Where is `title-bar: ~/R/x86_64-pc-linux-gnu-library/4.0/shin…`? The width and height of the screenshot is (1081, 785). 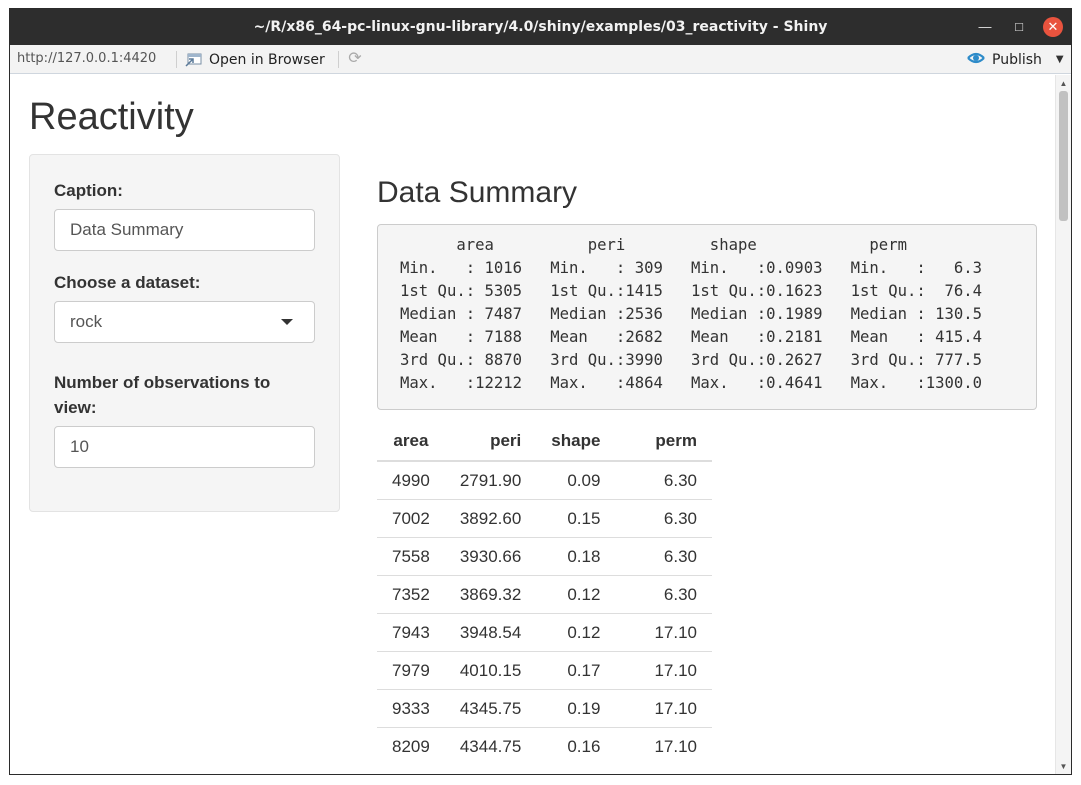
title-bar: ~/R/x86_64-pc-linux-gnu-library/4.0/shin… is located at coordinates (540, 27).